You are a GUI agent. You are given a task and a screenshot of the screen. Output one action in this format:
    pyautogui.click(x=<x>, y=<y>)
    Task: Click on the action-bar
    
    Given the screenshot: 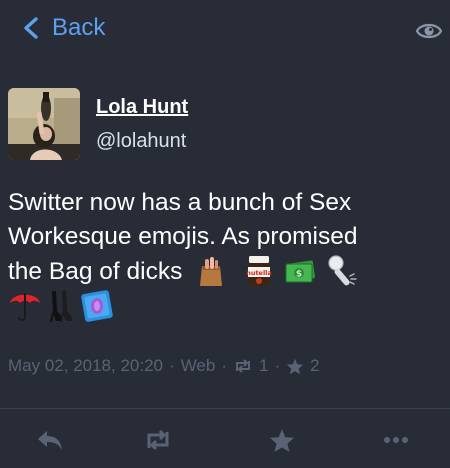 What is the action you would take?
    pyautogui.click(x=225, y=440)
    